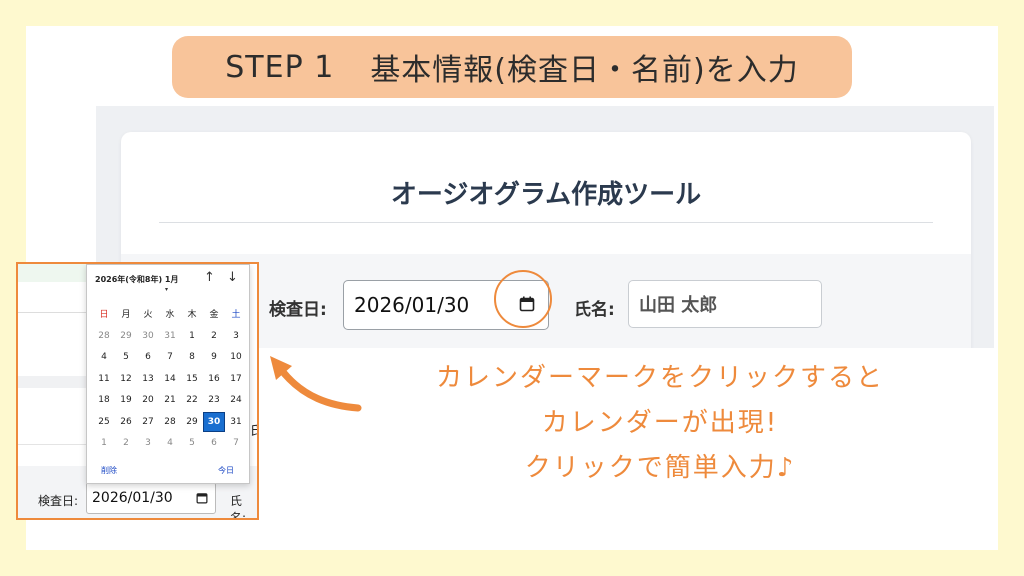 This screenshot has width=1024, height=576. I want to click on name-value: 山田 太郎, so click(678, 305).